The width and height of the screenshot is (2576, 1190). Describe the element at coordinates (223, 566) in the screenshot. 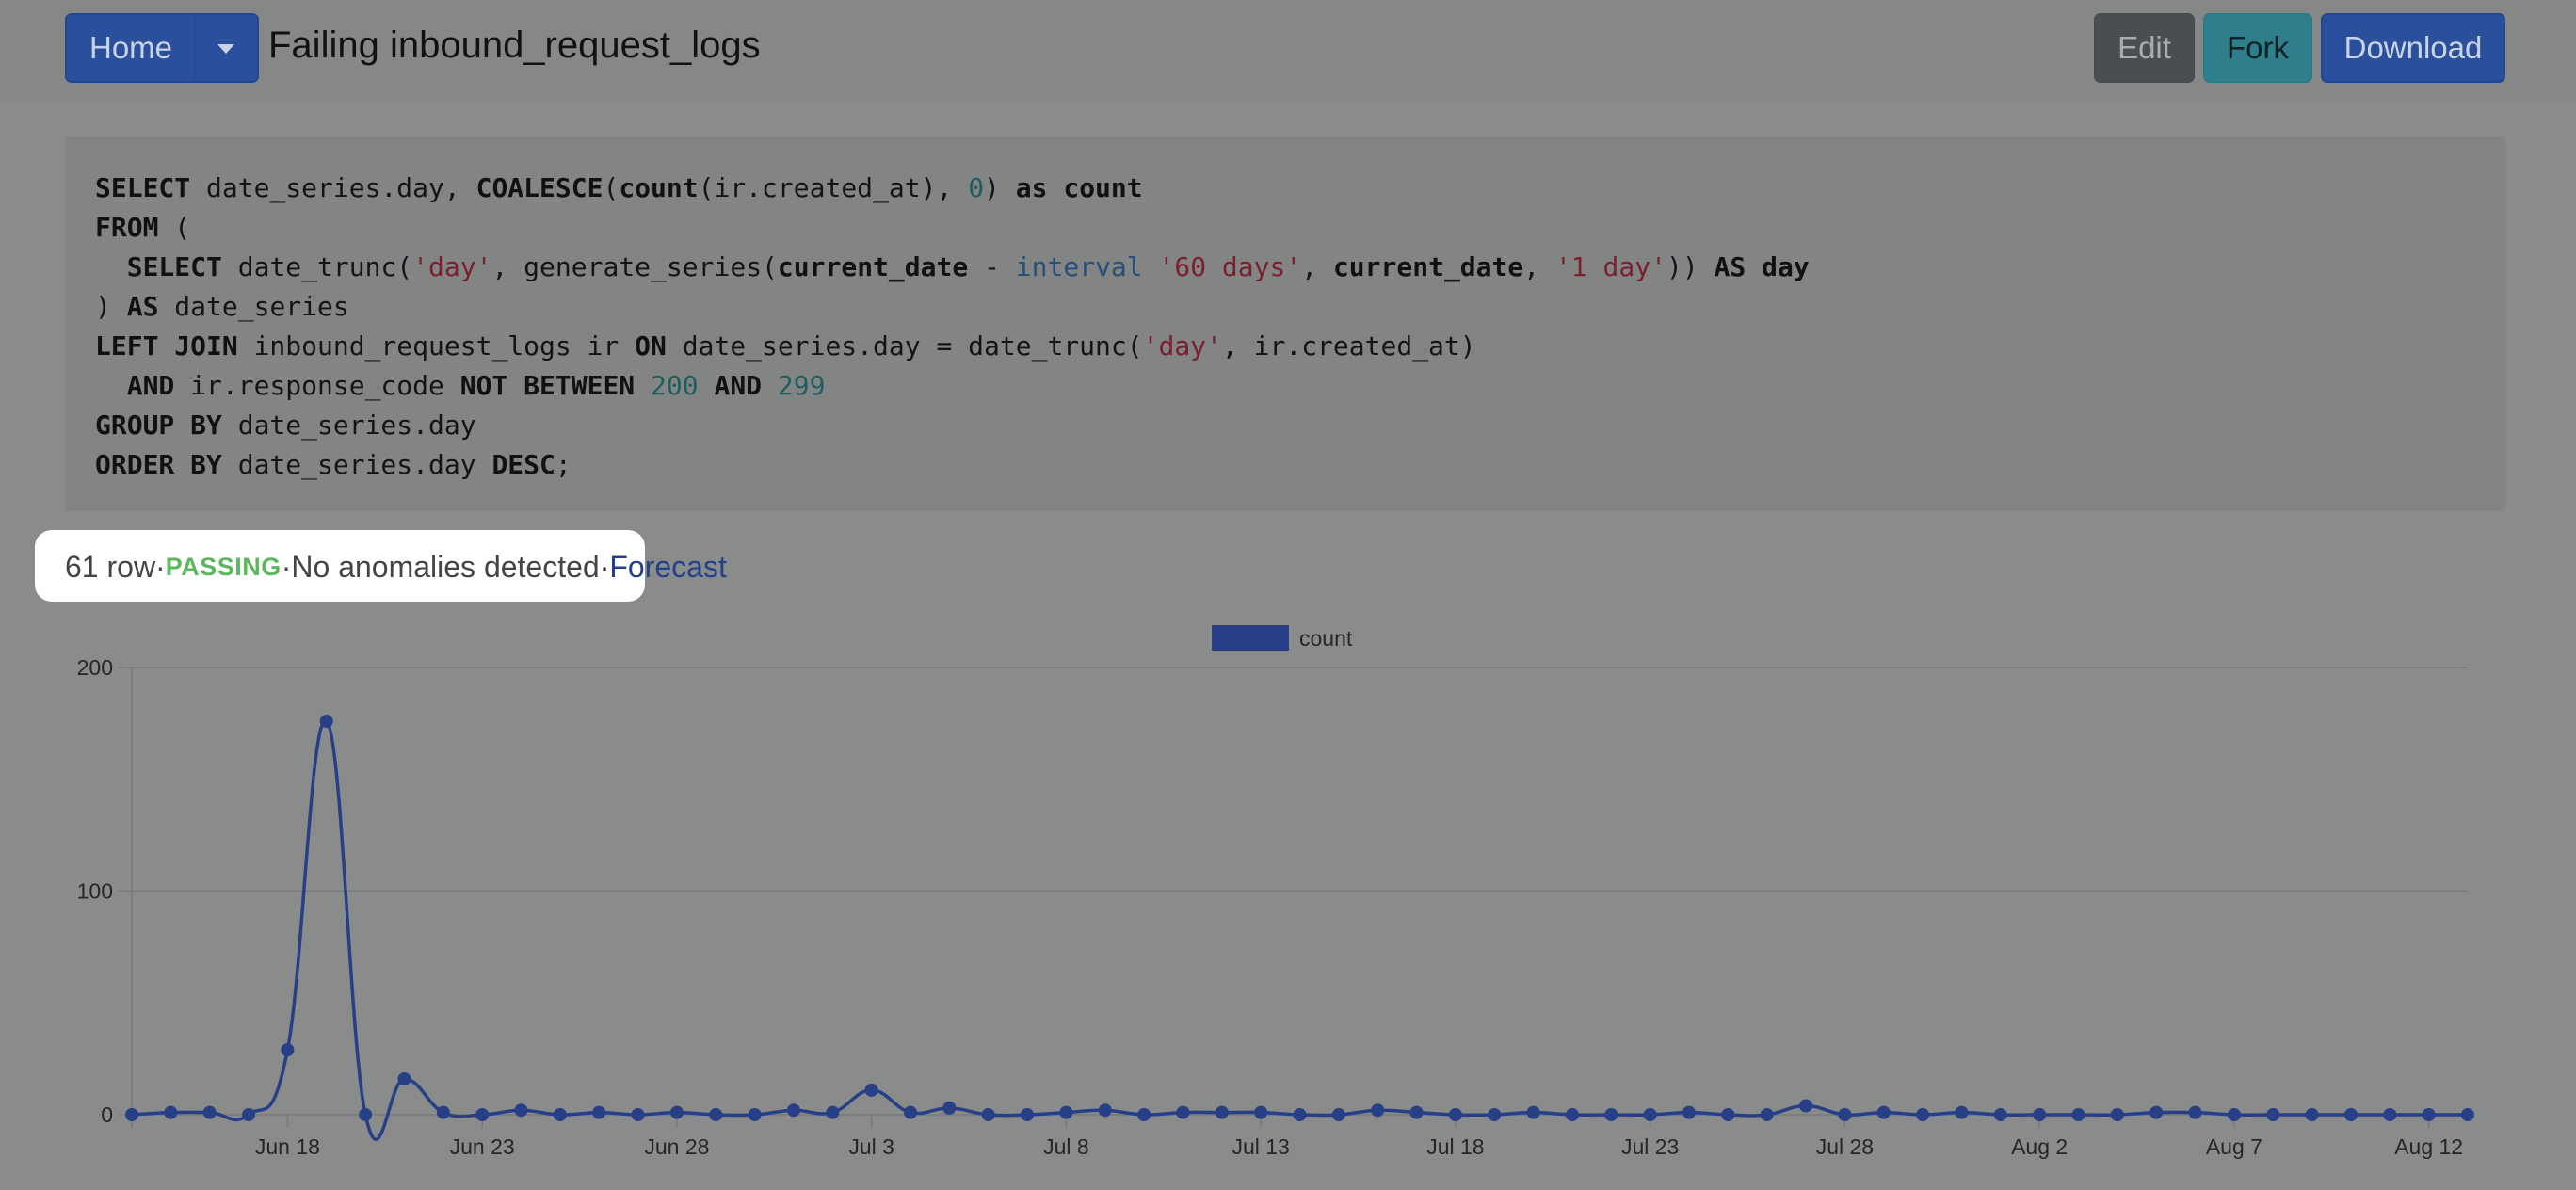

I see `status-badge: PASSING` at that location.